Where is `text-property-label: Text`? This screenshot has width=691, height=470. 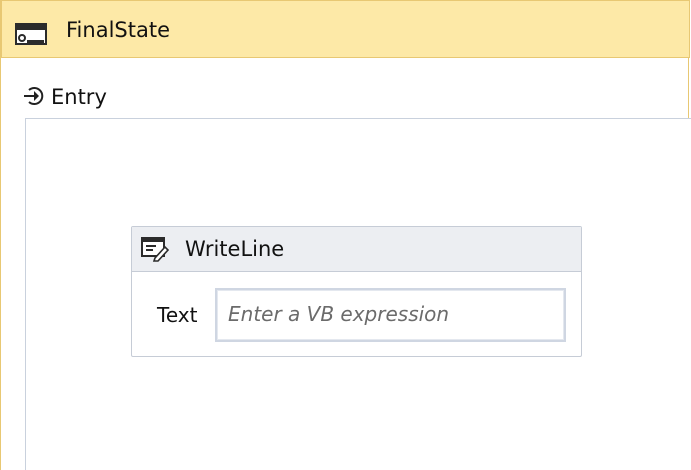
text-property-label: Text is located at coordinates (177, 315).